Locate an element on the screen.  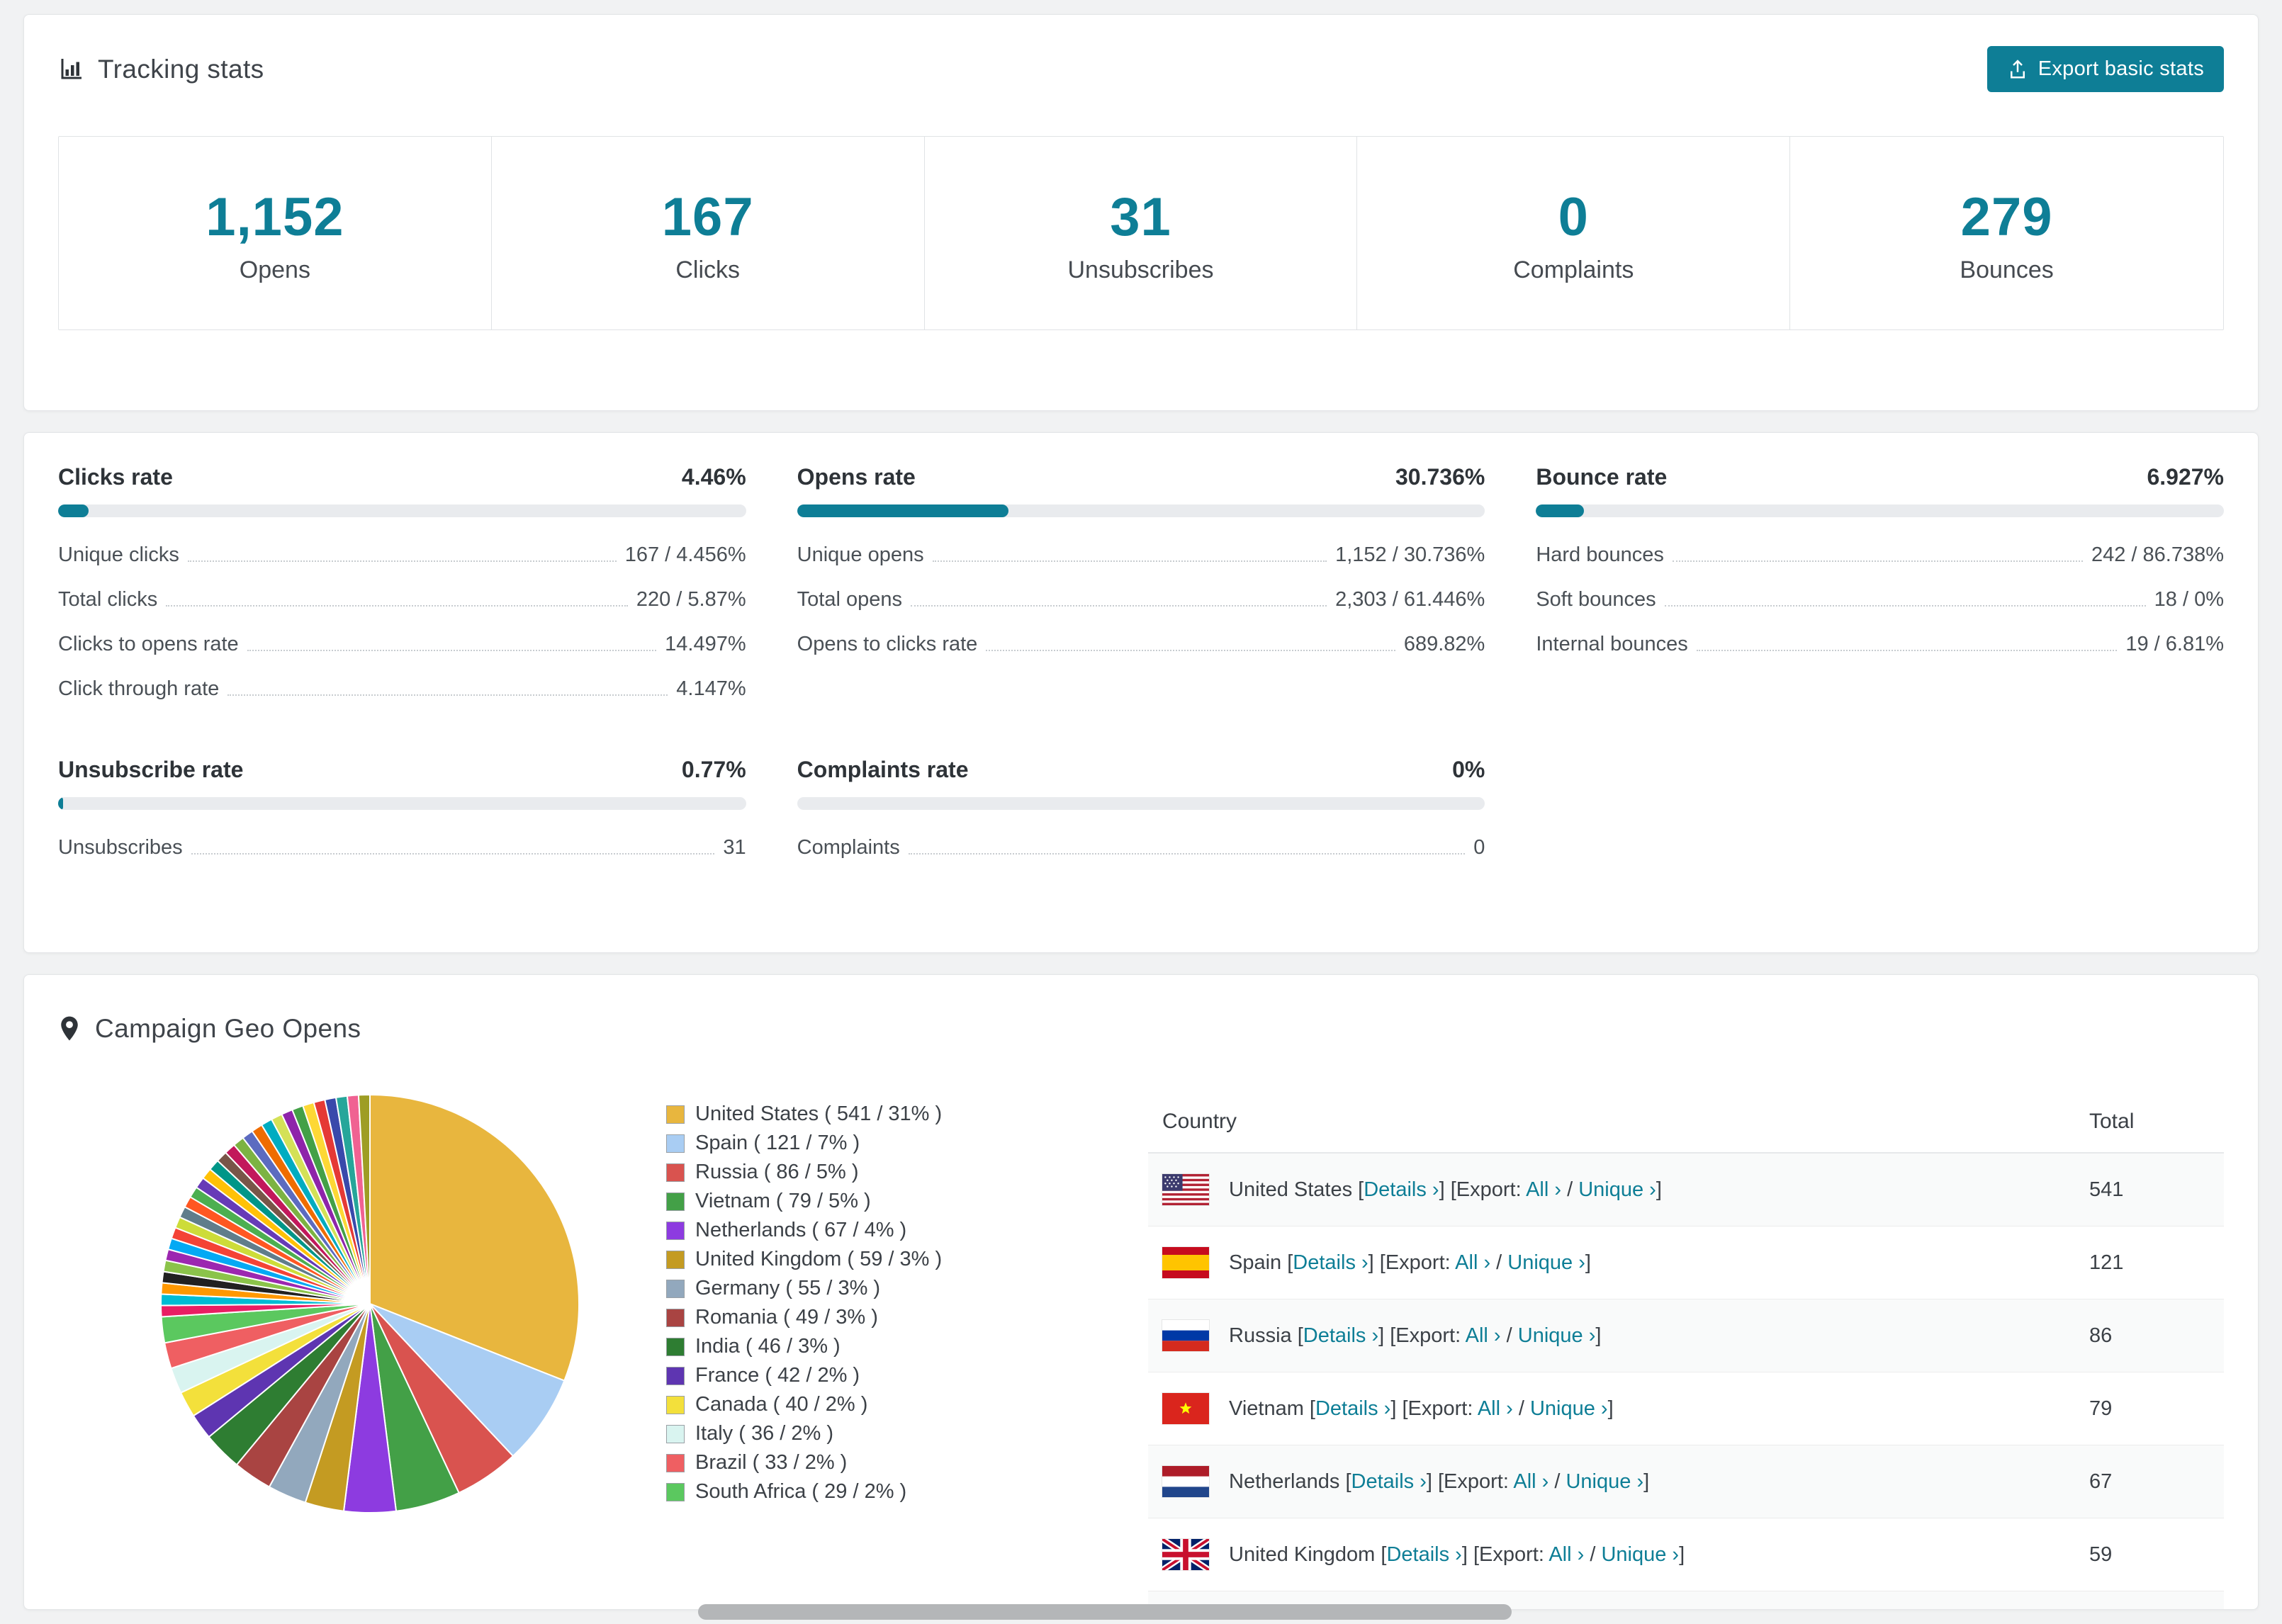
flag-vn-icon is located at coordinates (1185, 1409).